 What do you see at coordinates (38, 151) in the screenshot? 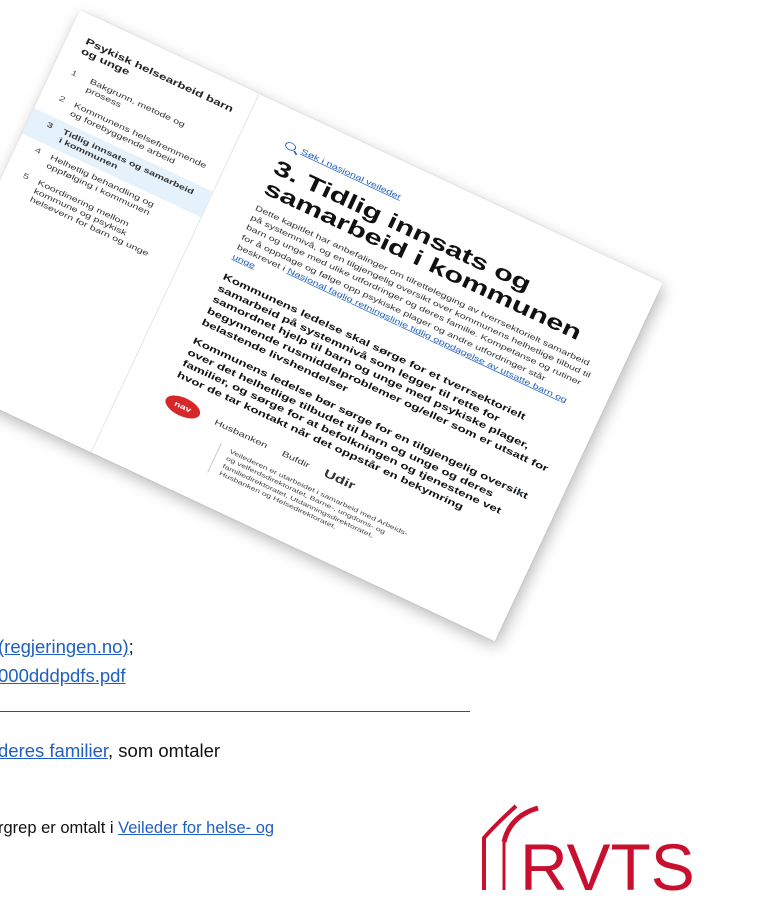
I see `toc-number: 4` at bounding box center [38, 151].